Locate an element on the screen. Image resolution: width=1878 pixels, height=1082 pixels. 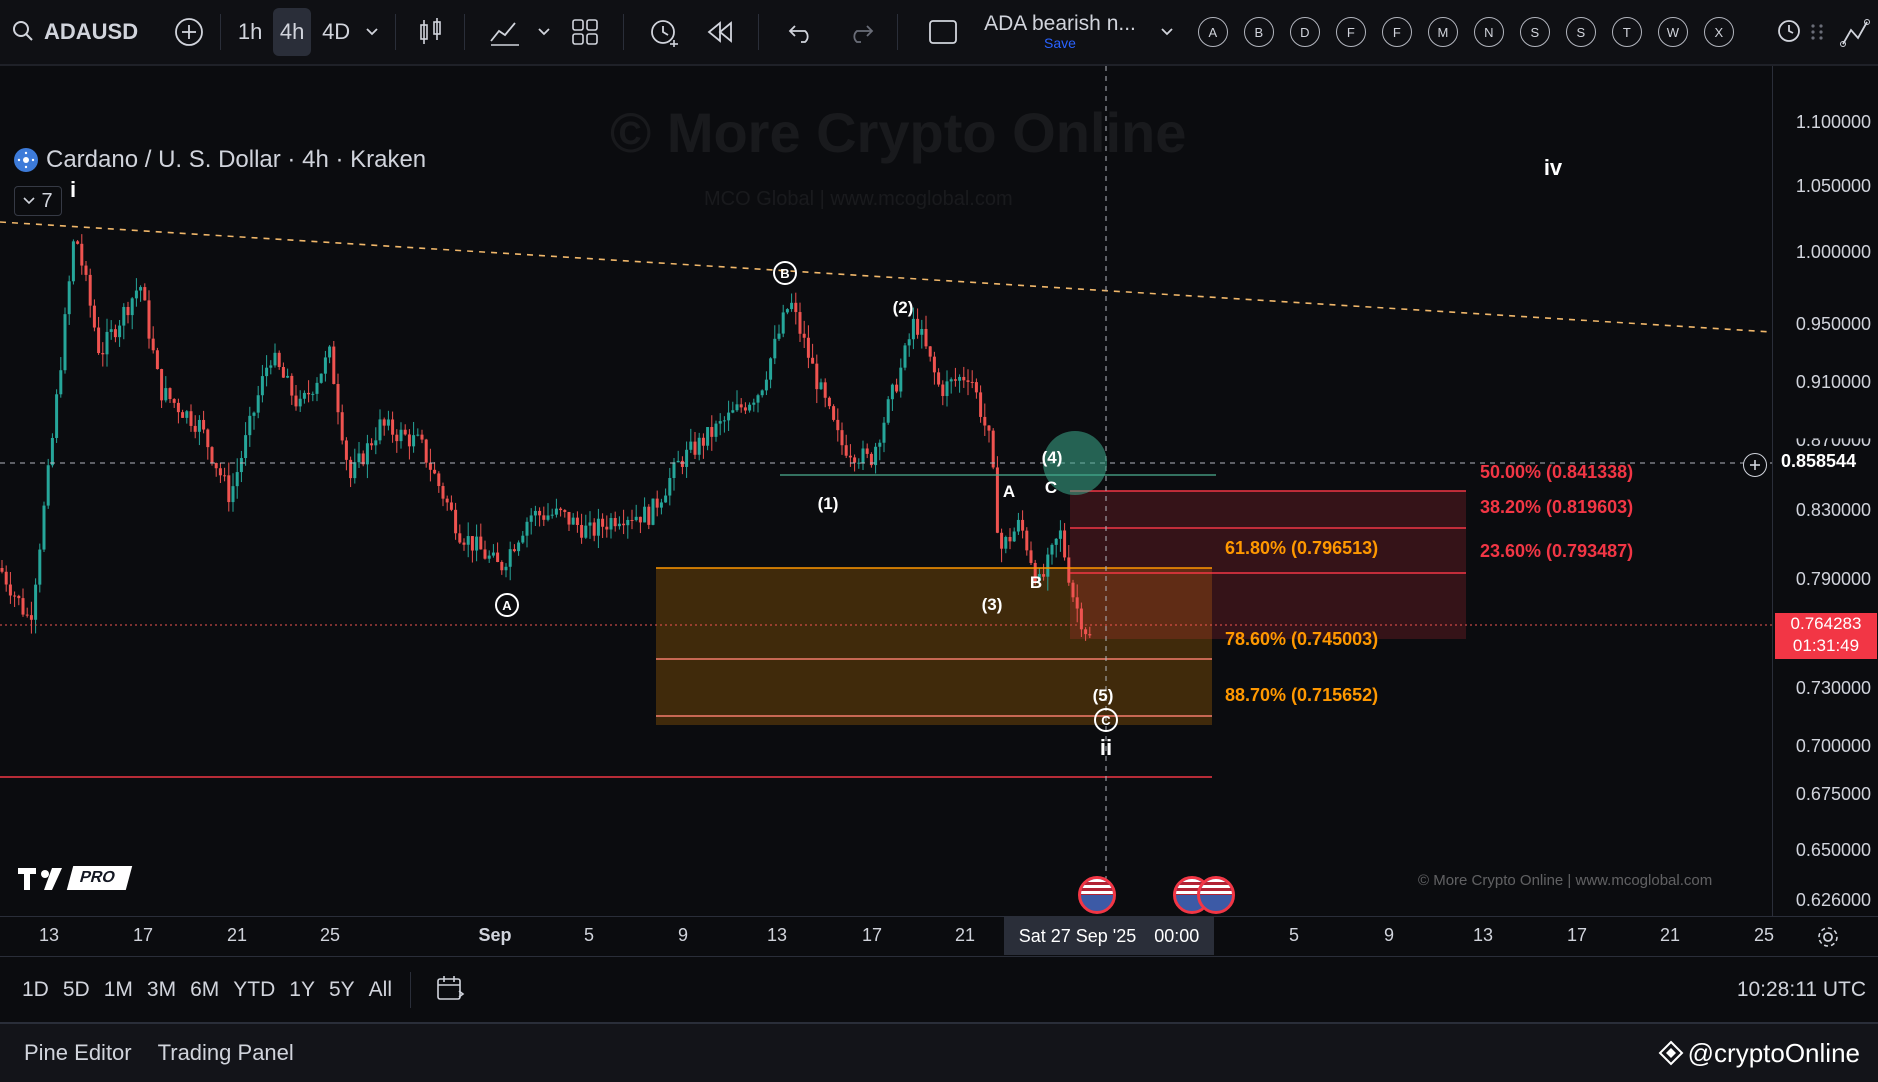
indicators-icon is located at coordinates (505, 32).